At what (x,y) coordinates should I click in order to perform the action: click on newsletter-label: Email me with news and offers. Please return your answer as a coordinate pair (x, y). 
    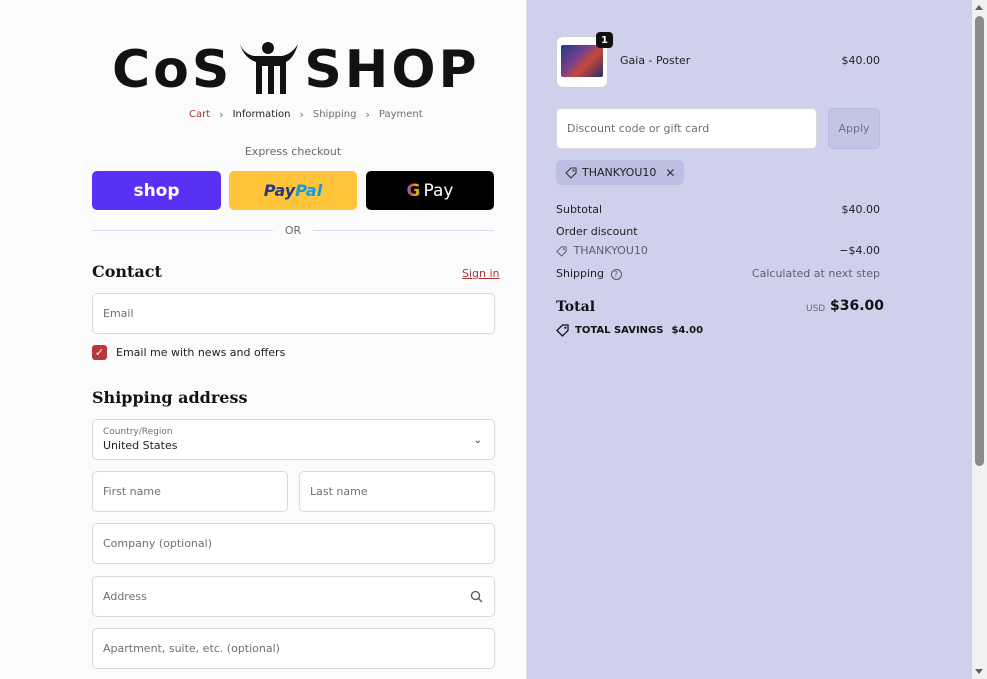
    Looking at the image, I should click on (201, 352).